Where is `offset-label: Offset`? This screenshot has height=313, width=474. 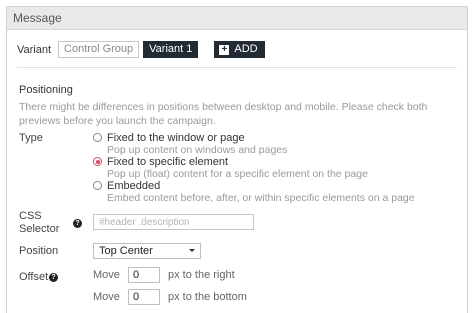 offset-label: Offset is located at coordinates (34, 277).